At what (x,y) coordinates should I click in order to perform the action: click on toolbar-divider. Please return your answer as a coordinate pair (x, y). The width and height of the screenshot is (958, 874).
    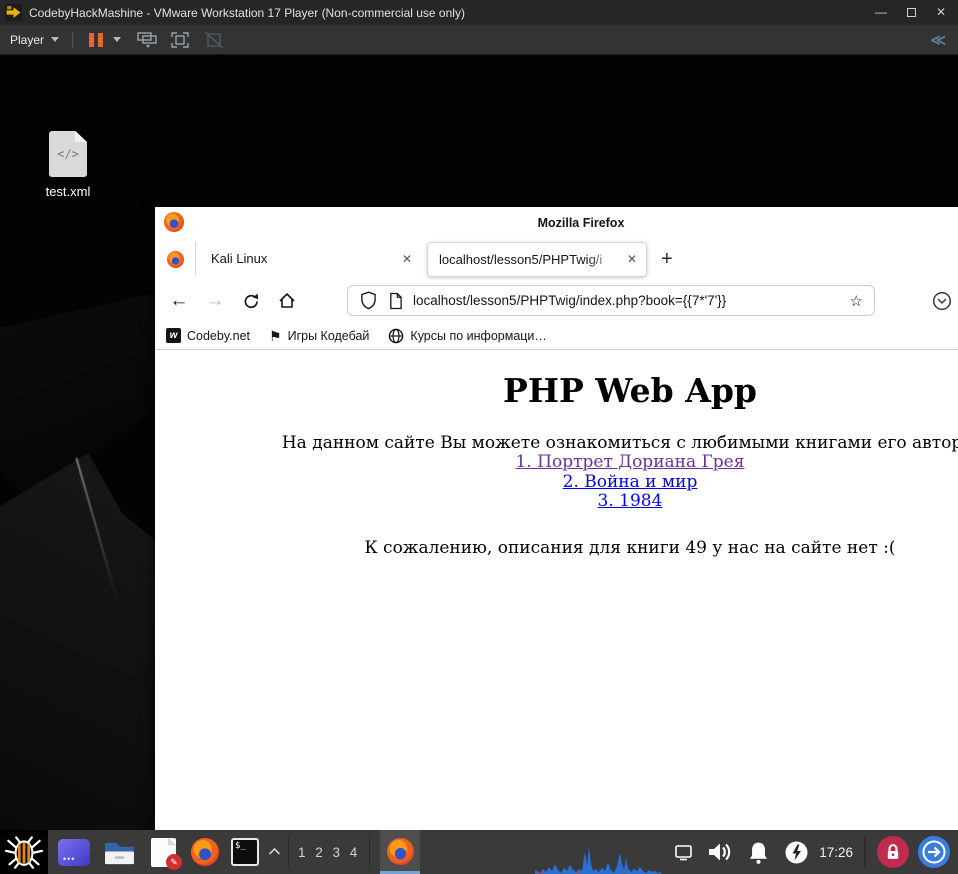
    Looking at the image, I should click on (73, 39).